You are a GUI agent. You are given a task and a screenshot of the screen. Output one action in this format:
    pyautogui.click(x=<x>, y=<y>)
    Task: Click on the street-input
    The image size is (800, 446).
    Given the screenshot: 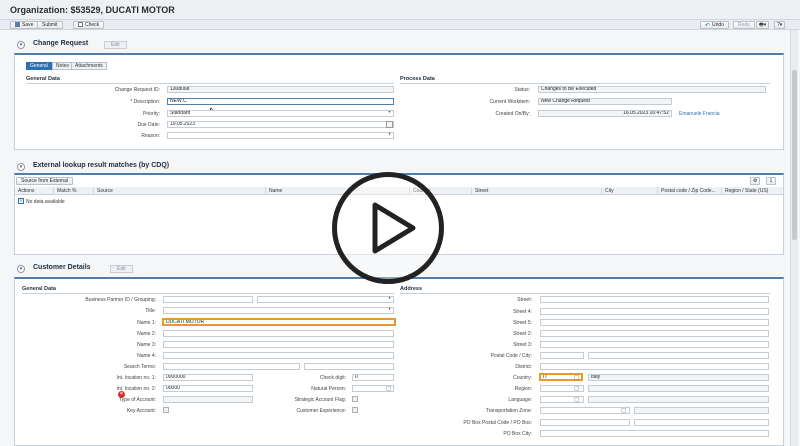 What is the action you would take?
    pyautogui.click(x=654, y=299)
    